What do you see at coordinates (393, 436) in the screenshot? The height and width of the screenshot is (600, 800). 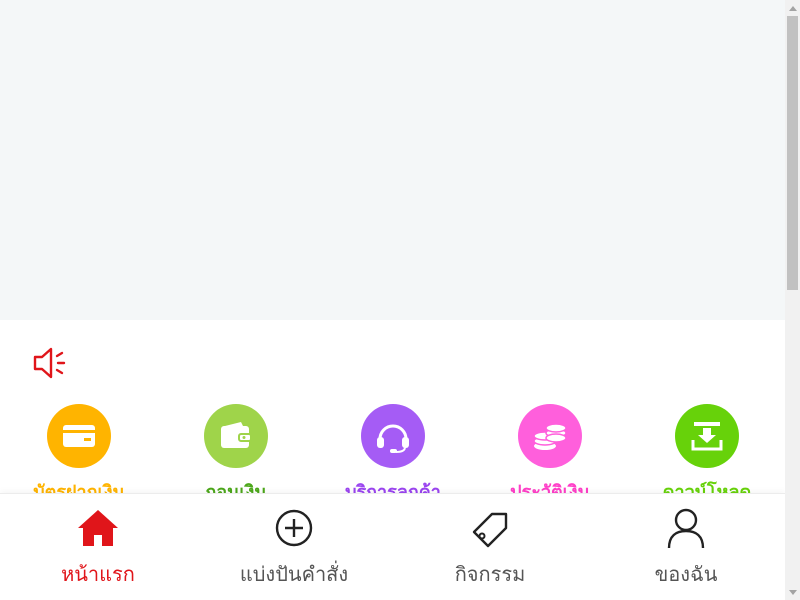 I see `headset-icon` at bounding box center [393, 436].